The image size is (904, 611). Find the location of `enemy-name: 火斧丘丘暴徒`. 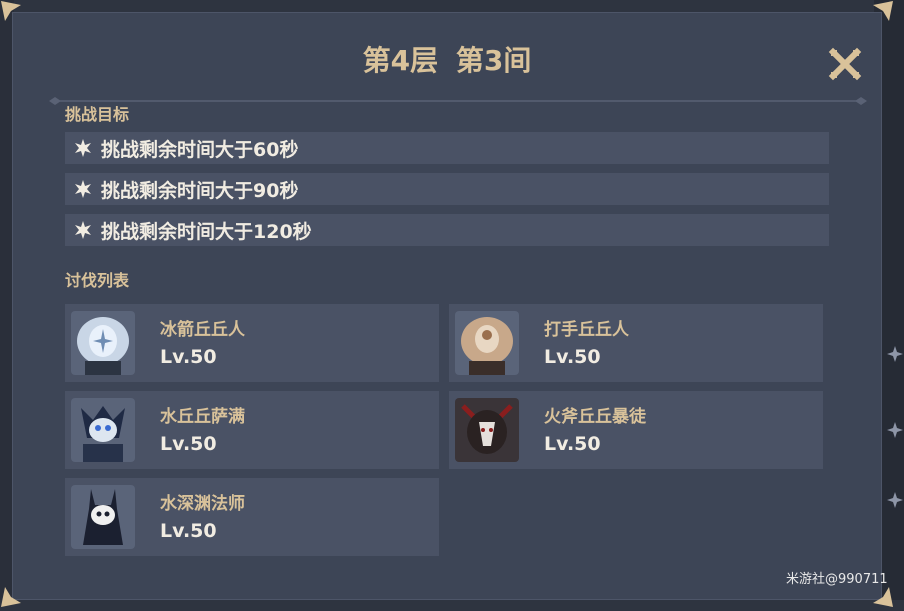

enemy-name: 火斧丘丘暴徒 is located at coordinates (595, 417).